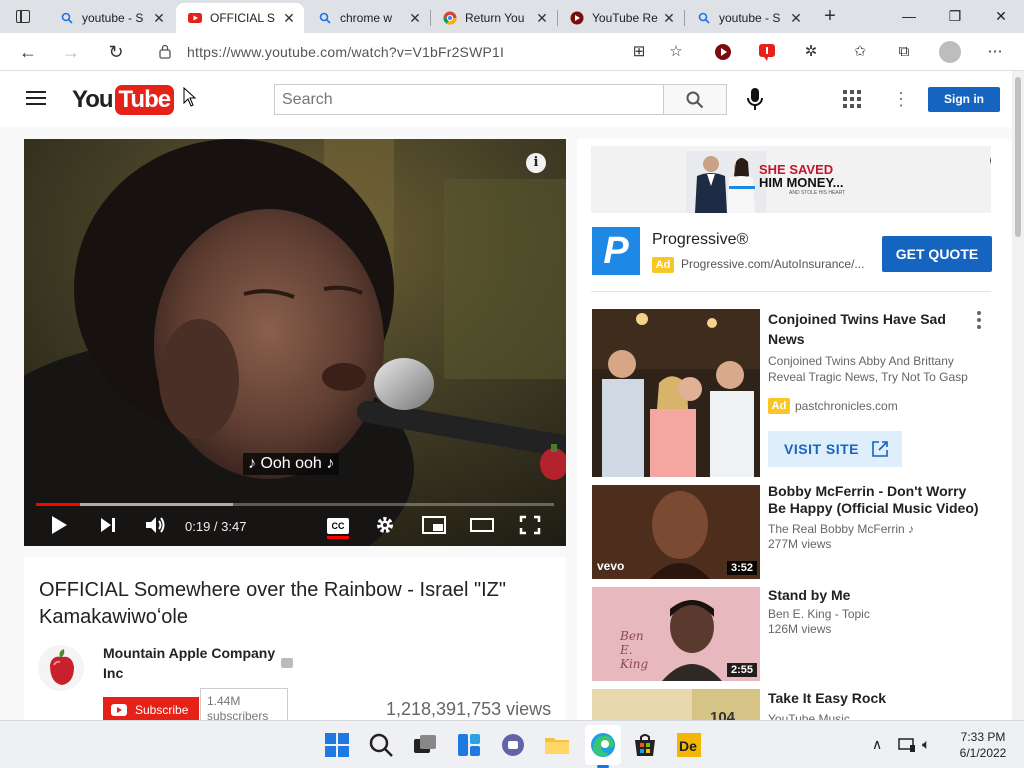  What do you see at coordinates (852, 99) in the screenshot?
I see `youtube-apps-icon` at bounding box center [852, 99].